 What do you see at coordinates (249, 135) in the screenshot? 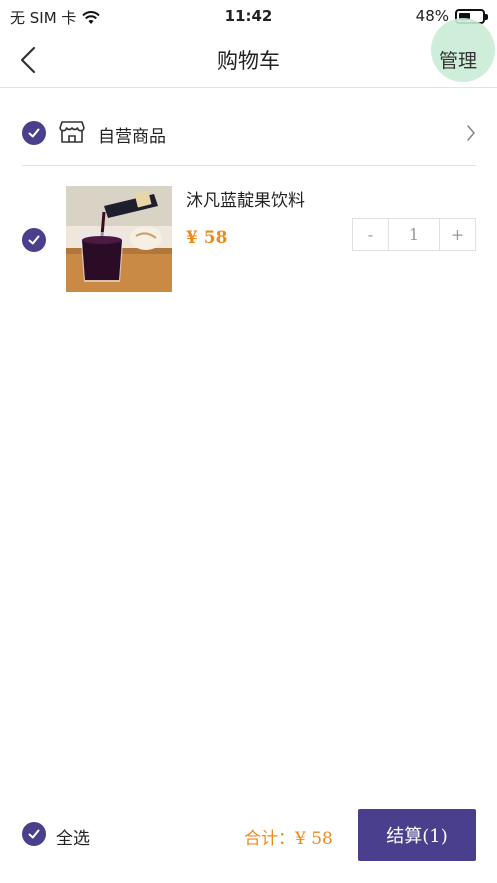
I see `shop-group-header: 自营商品` at bounding box center [249, 135].